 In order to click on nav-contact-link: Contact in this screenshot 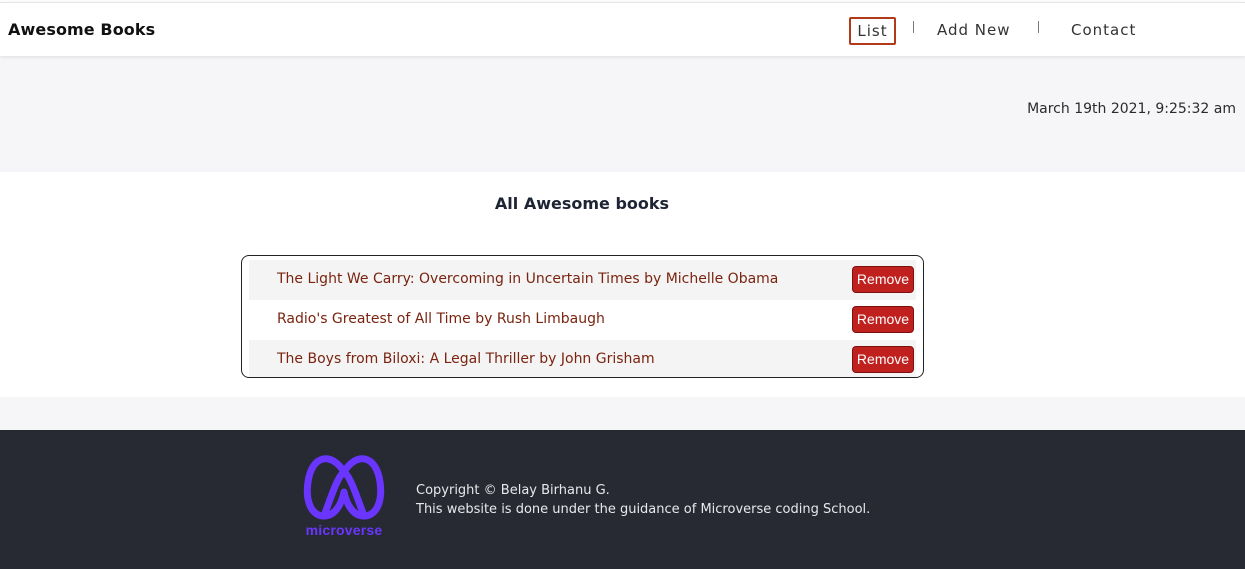, I will do `click(1103, 31)`.